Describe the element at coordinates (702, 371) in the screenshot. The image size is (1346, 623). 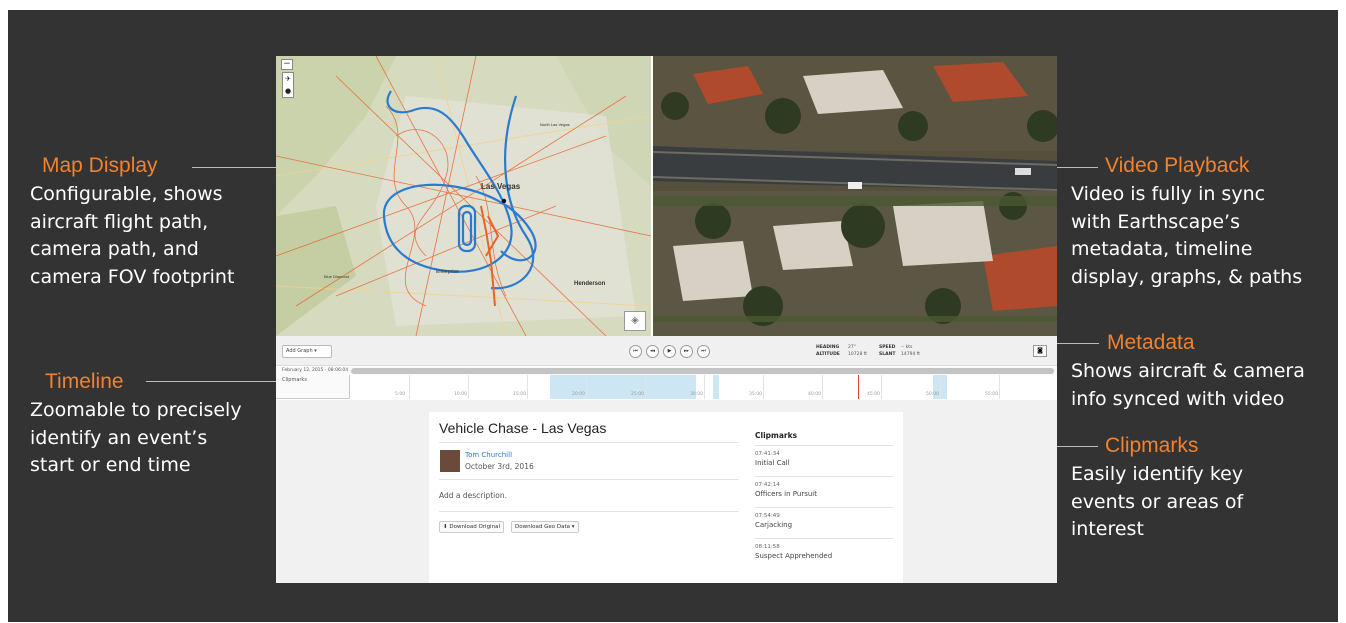
I see `timeline-scrollbar` at that location.